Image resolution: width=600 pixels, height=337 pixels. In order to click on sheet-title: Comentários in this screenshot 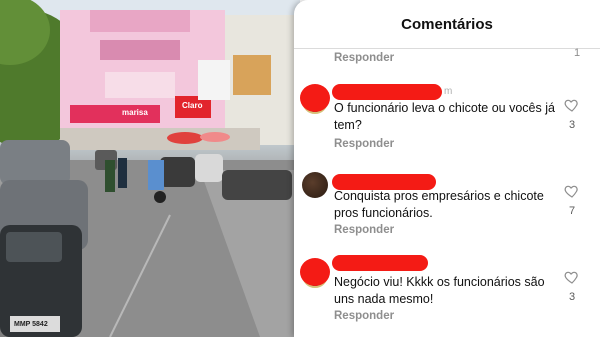, I will do `click(447, 24)`.